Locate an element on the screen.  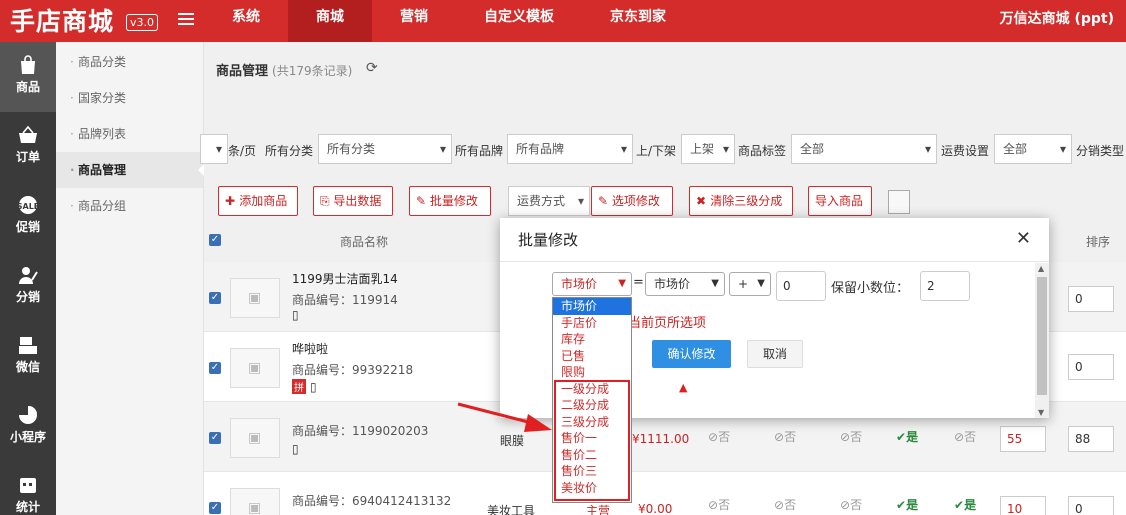
subnav-item-goods-management: 商品管理 is located at coordinates (130, 170).